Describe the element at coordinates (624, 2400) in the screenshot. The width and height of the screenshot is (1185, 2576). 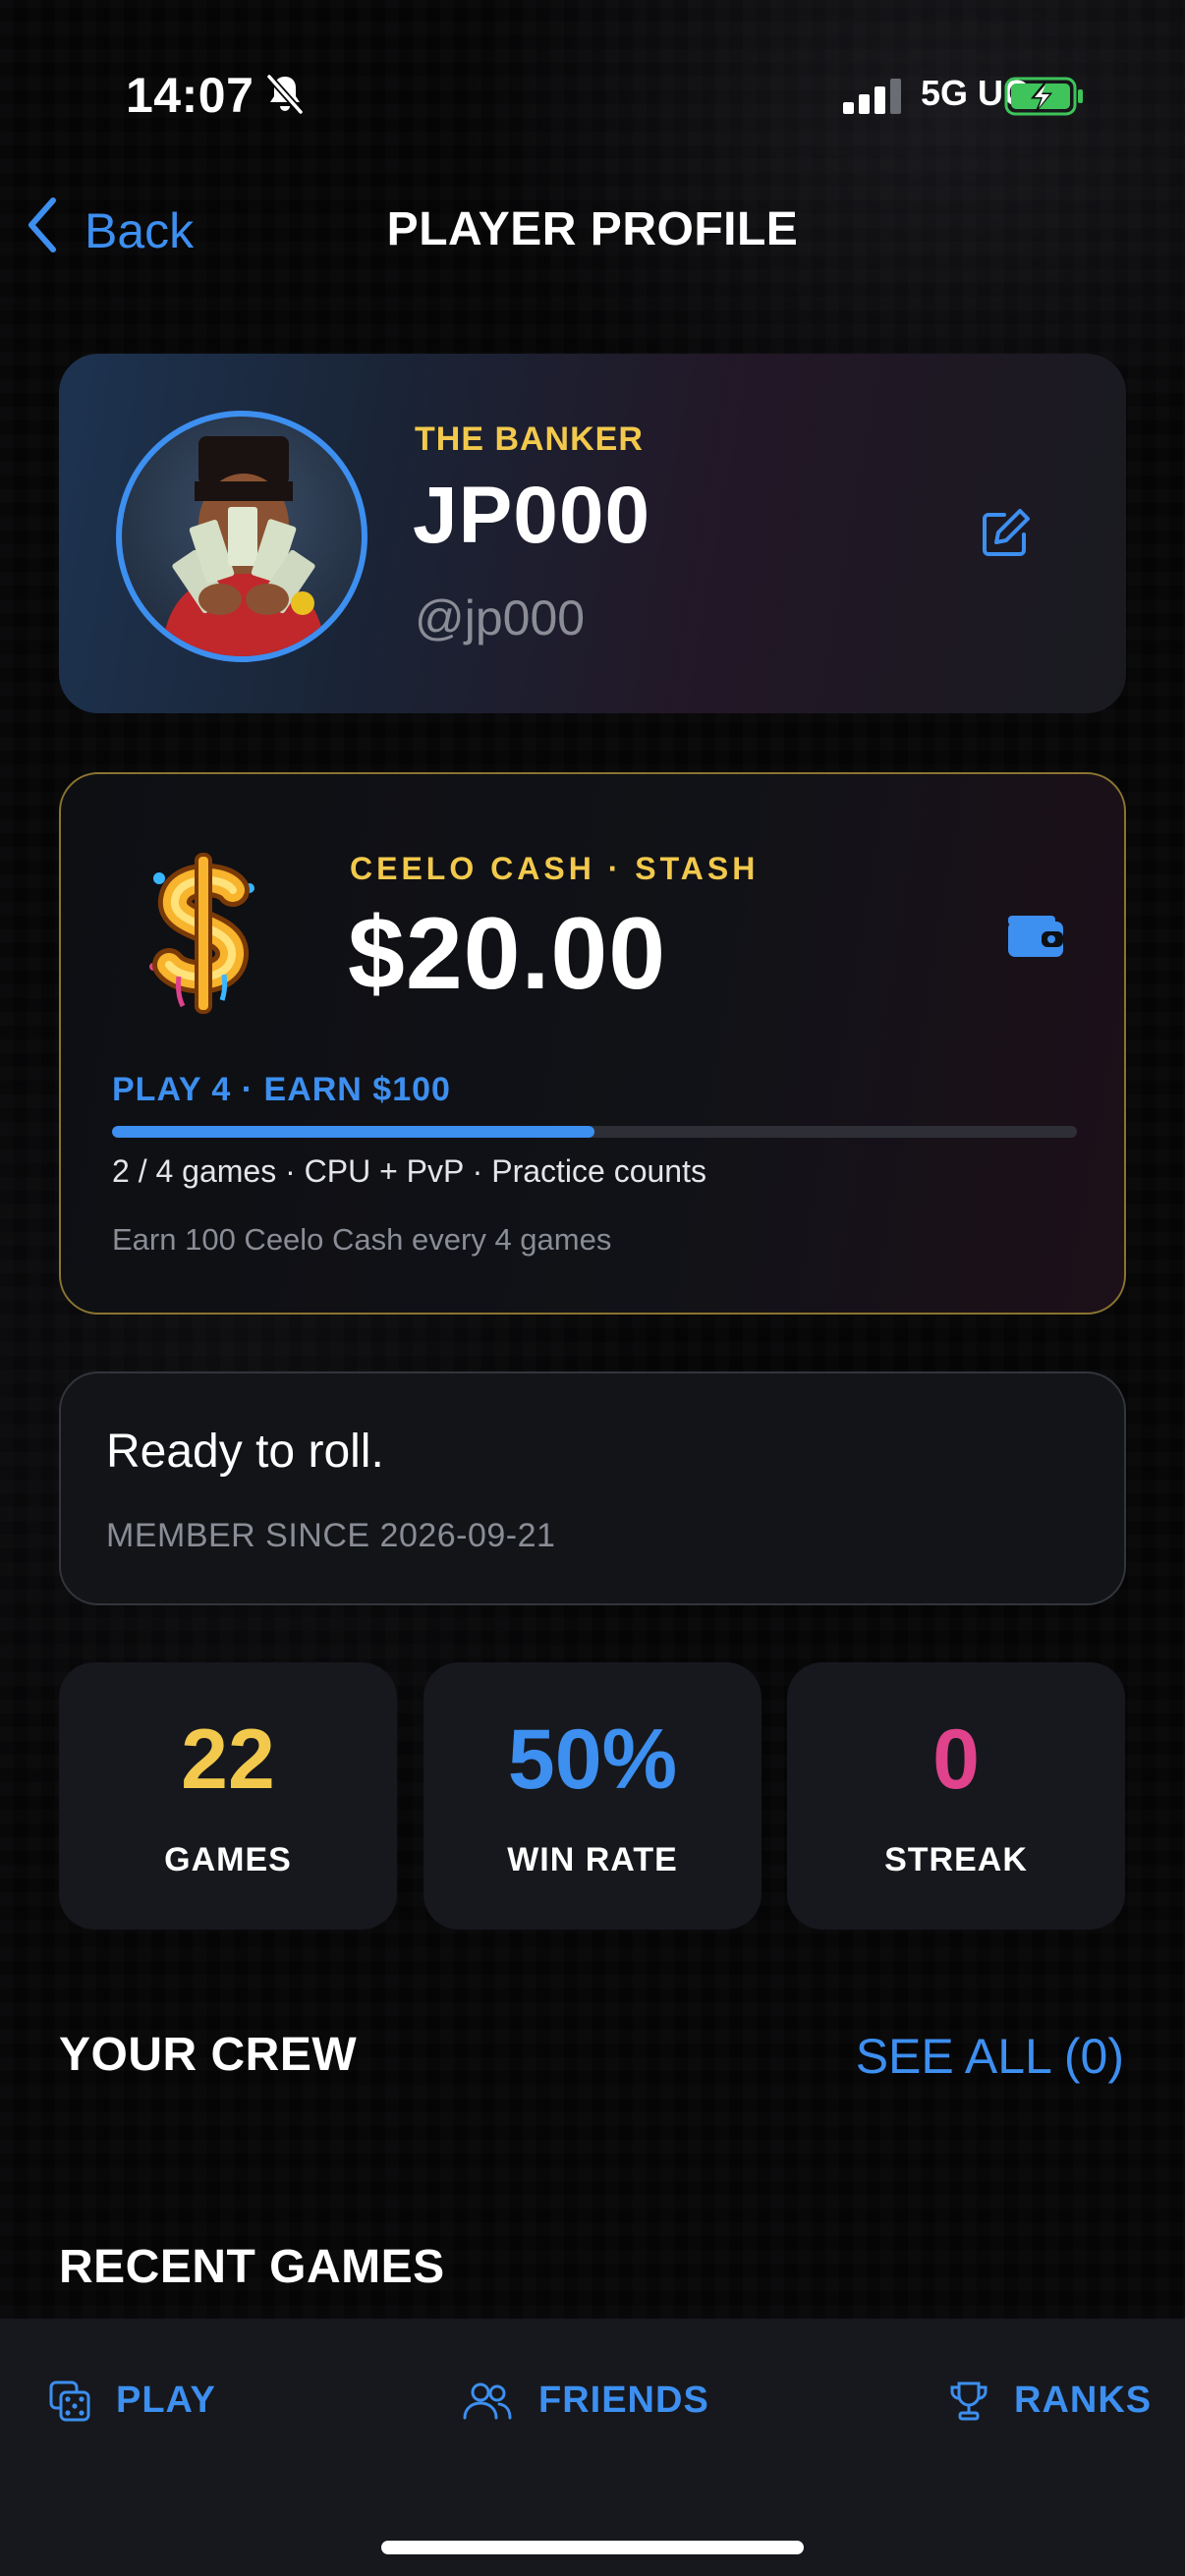
I see `tab-label: FRIENDS` at that location.